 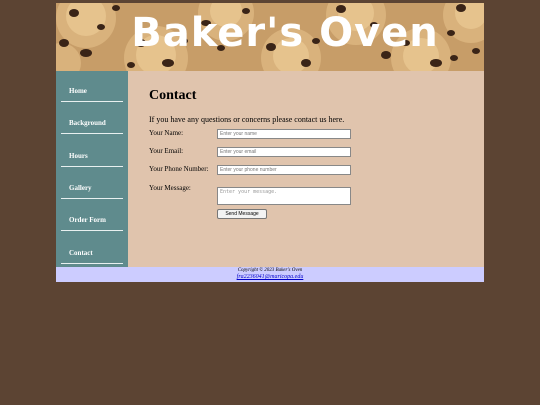 I want to click on message-label: Your Message:, so click(x=170, y=188).